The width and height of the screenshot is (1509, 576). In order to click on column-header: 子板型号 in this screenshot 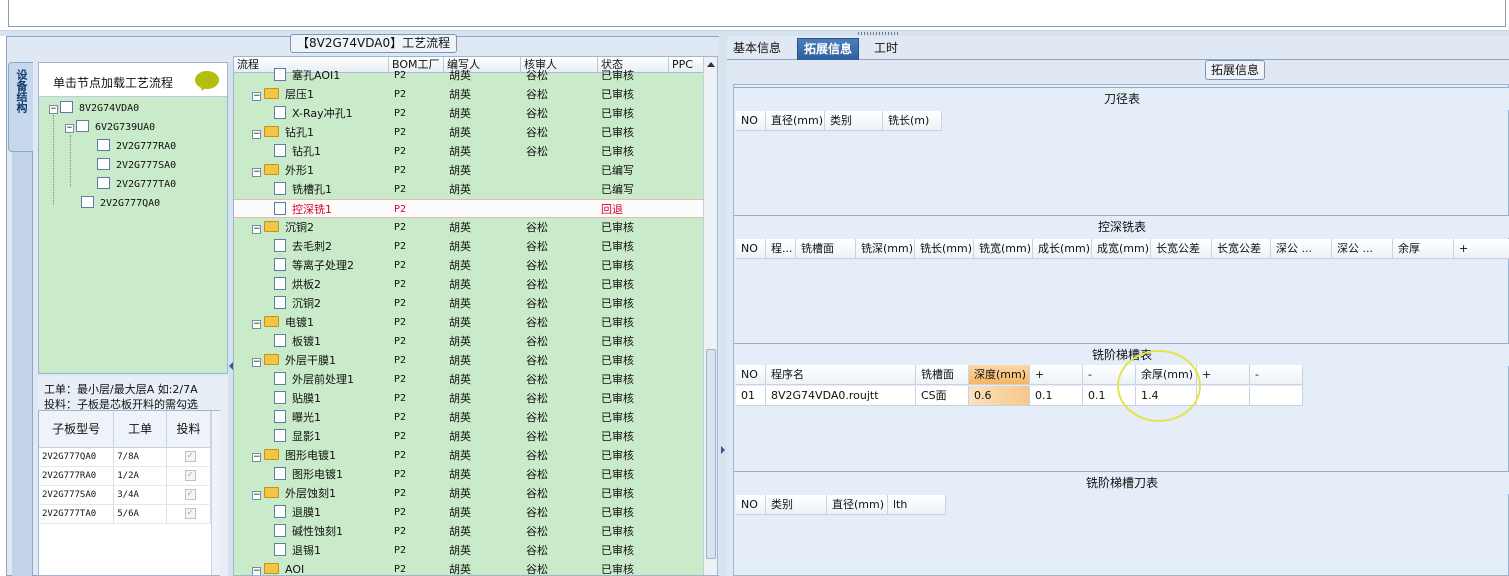, I will do `click(77, 429)`.